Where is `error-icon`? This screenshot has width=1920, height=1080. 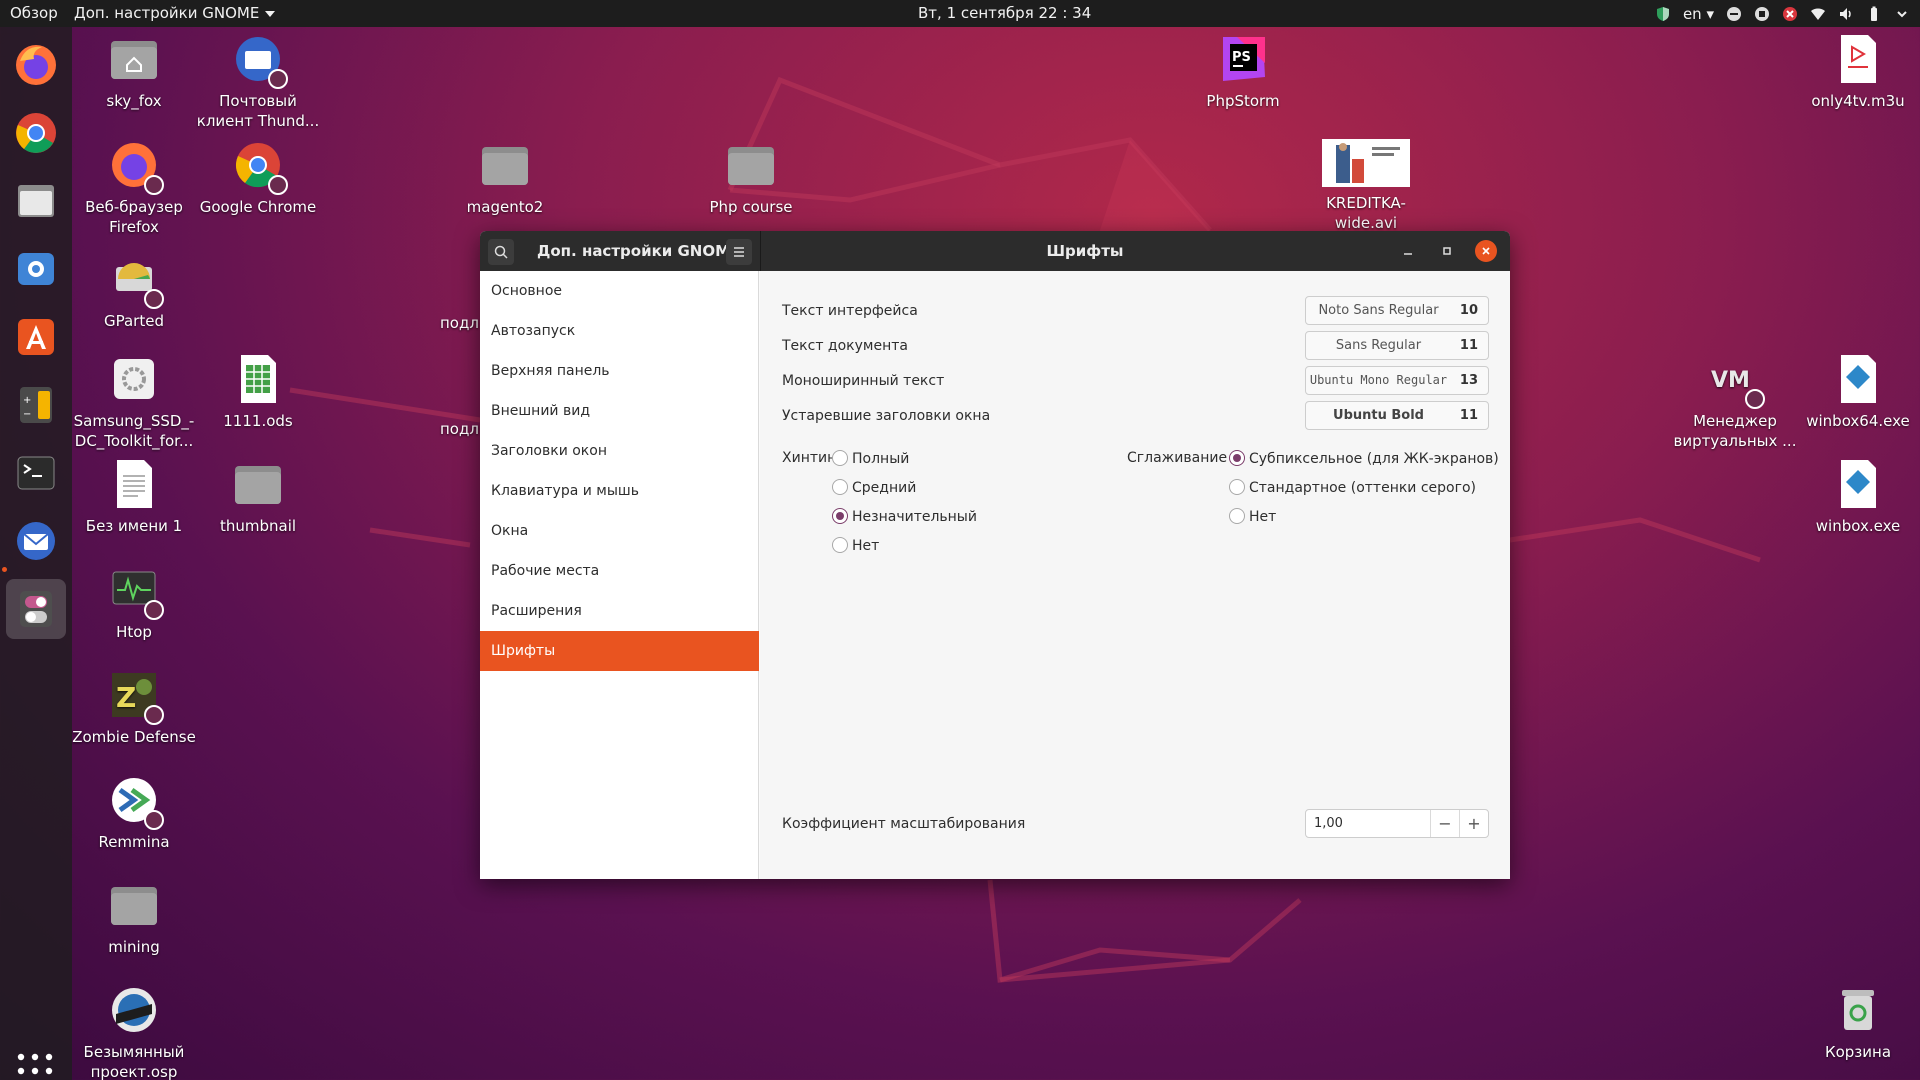
error-icon is located at coordinates (1790, 14).